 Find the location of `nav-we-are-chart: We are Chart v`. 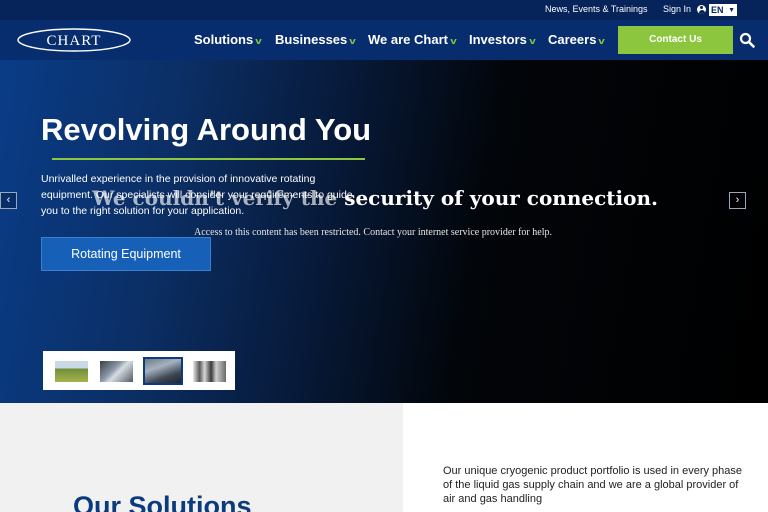

nav-we-are-chart: We are Chart v is located at coordinates (412, 39).